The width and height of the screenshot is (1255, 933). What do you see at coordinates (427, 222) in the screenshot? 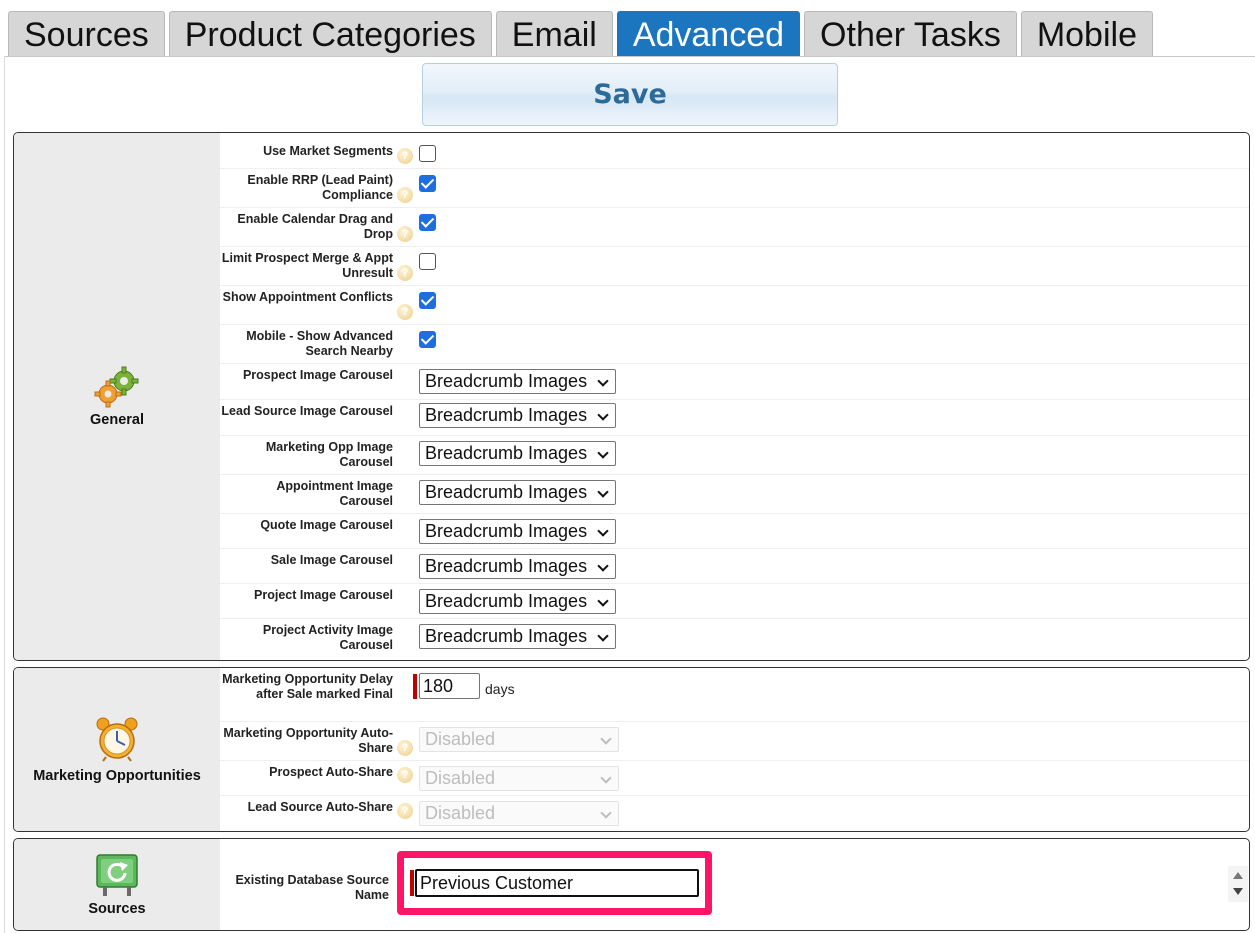
I see `enable-calendar-drag-checkbox` at bounding box center [427, 222].